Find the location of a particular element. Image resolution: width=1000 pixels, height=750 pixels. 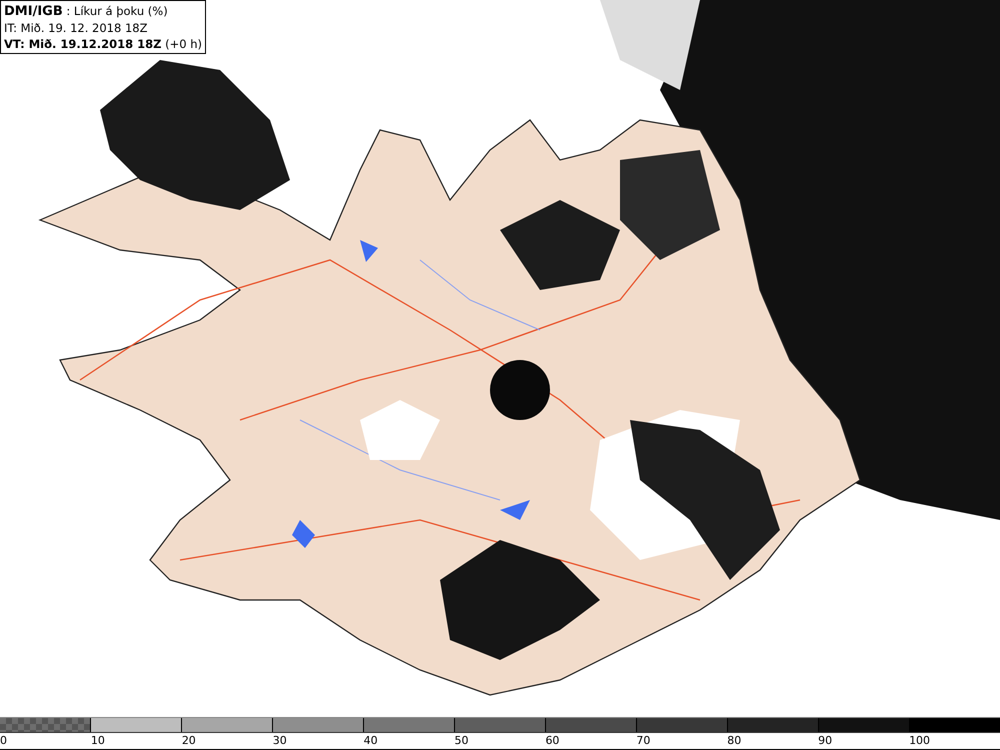

legend-label: 0 is located at coordinates (3, 740).